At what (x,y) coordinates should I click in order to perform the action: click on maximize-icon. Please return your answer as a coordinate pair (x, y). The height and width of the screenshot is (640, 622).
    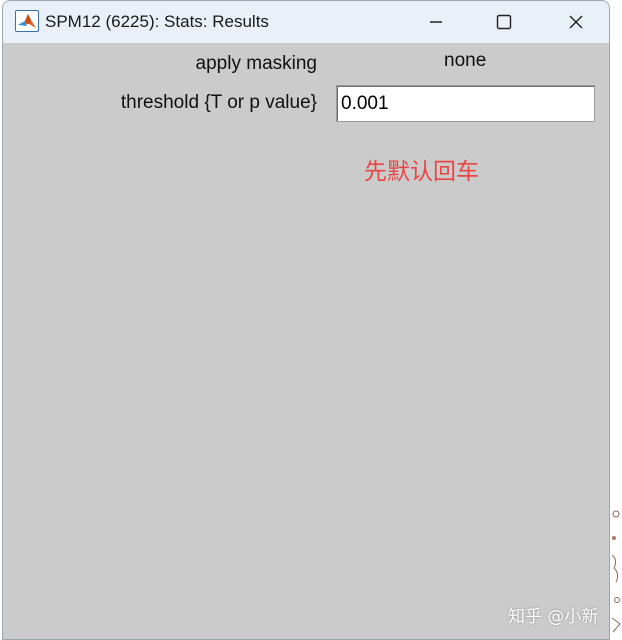
    Looking at the image, I should click on (504, 22).